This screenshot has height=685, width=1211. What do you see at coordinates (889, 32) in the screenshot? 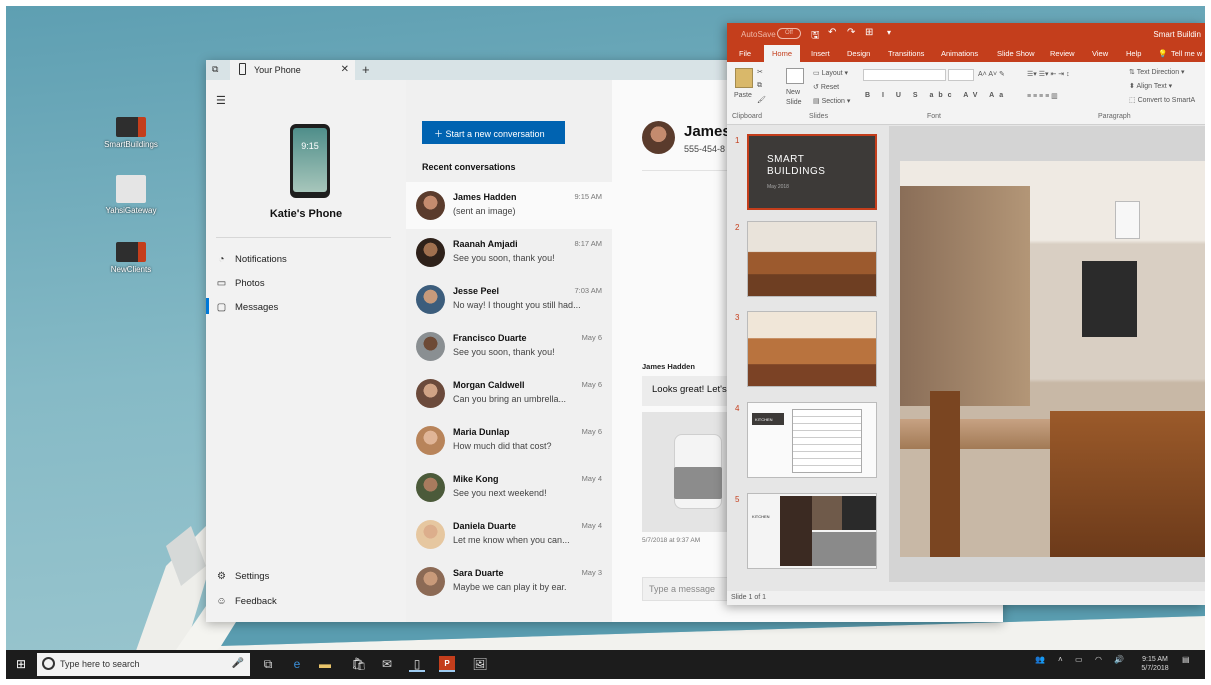
I see `qat-more-icon: ▾` at bounding box center [889, 32].